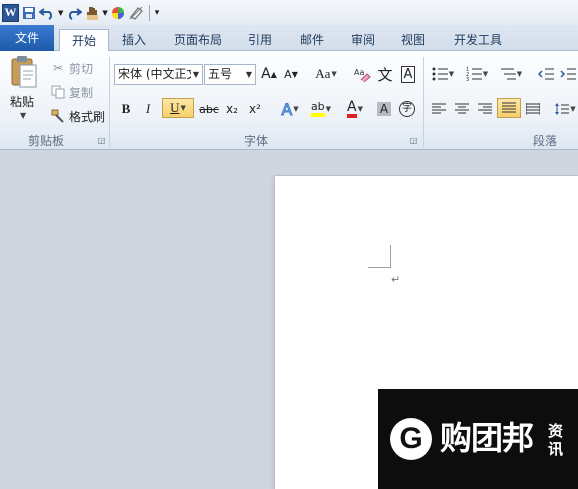 The width and height of the screenshot is (578, 489). I want to click on eraser-icon, so click(136, 13).